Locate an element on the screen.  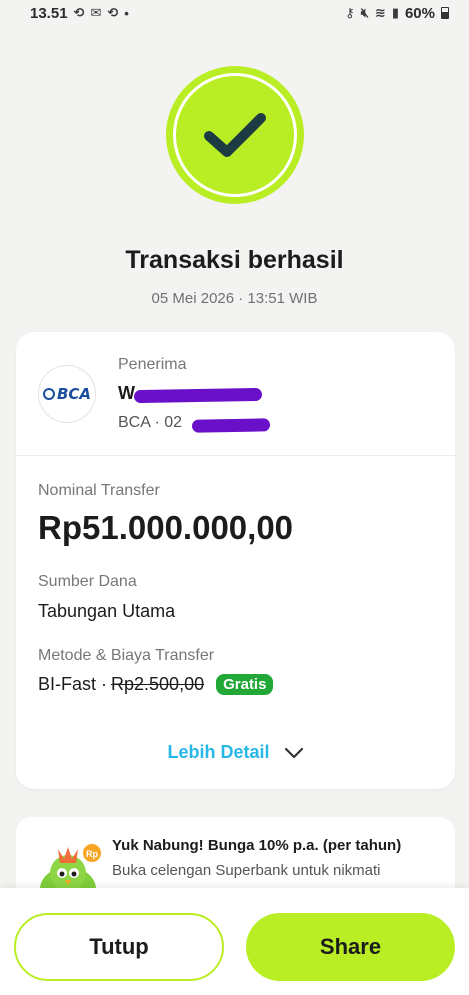
success-check-icon is located at coordinates (235, 135).